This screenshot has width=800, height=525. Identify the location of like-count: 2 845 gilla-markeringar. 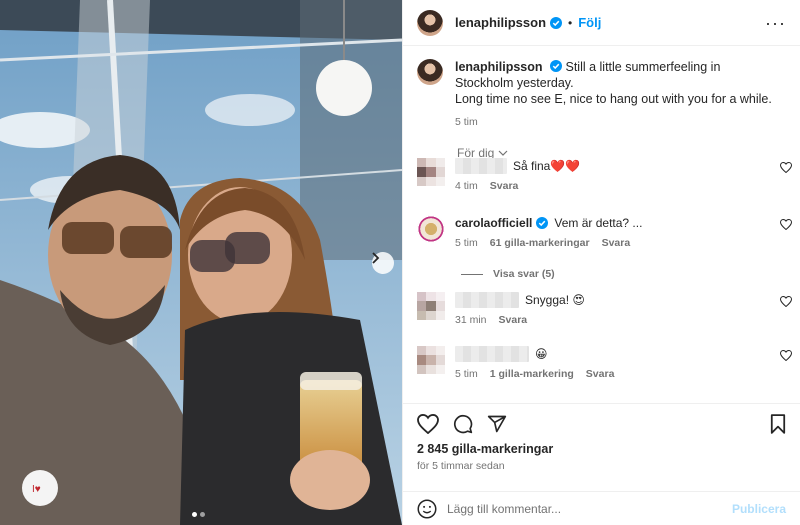
(601, 449).